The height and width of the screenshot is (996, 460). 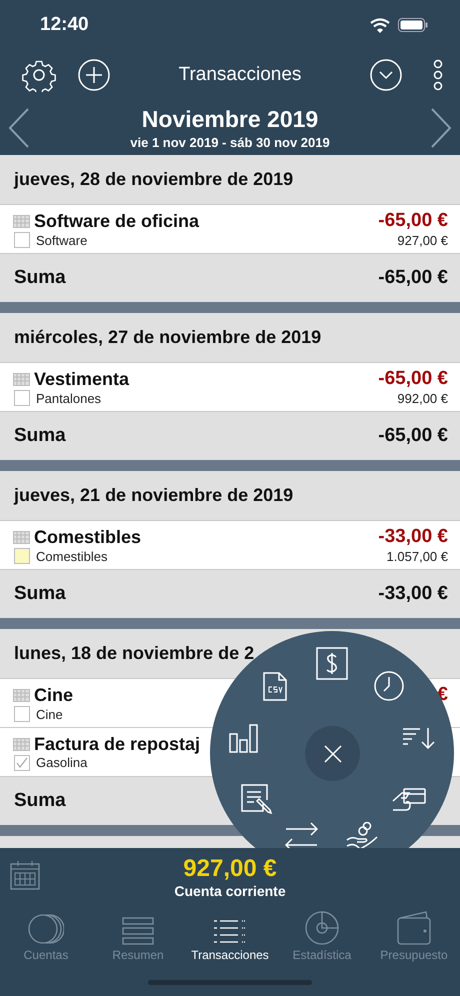 I want to click on screen-title: Transacciones, so click(x=240, y=75).